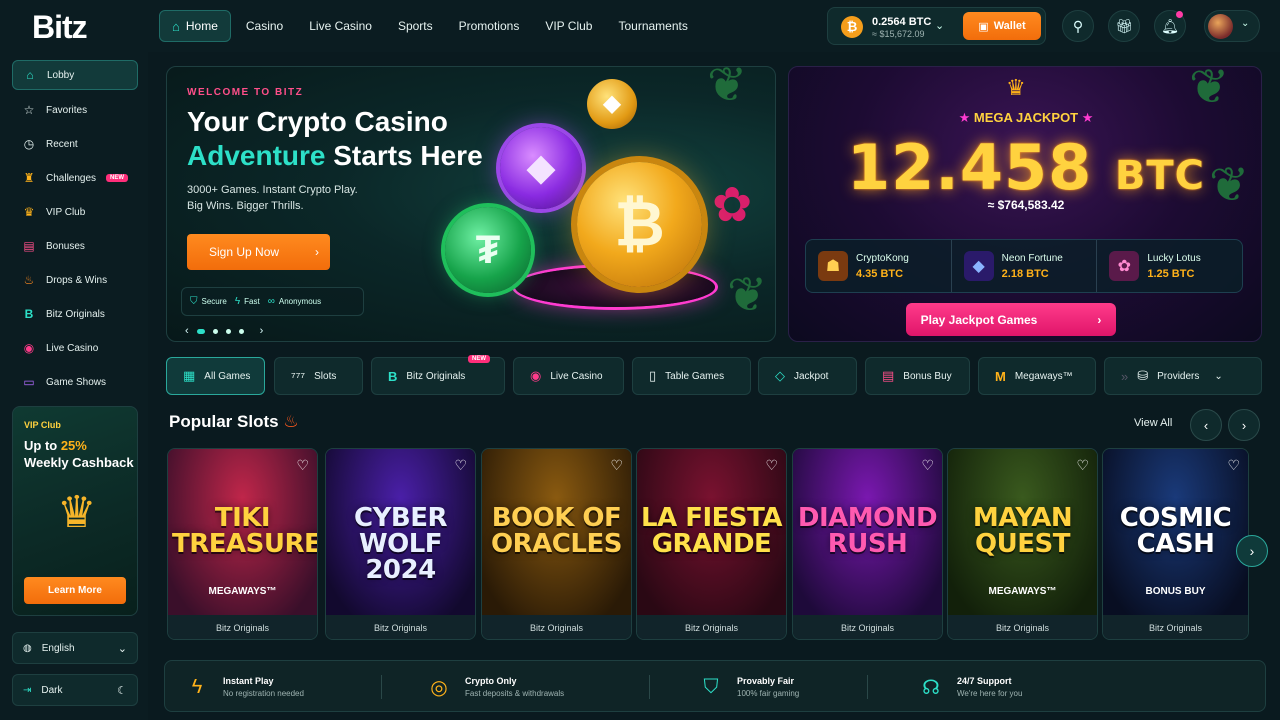 The width and height of the screenshot is (1280, 720). What do you see at coordinates (1220, 26) in the screenshot?
I see `avatar` at bounding box center [1220, 26].